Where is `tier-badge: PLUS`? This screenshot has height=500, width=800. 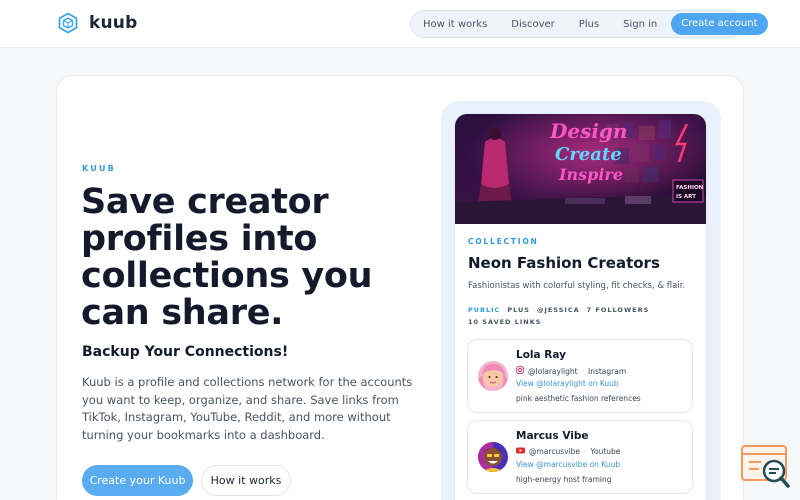
tier-badge: PLUS is located at coordinates (518, 310).